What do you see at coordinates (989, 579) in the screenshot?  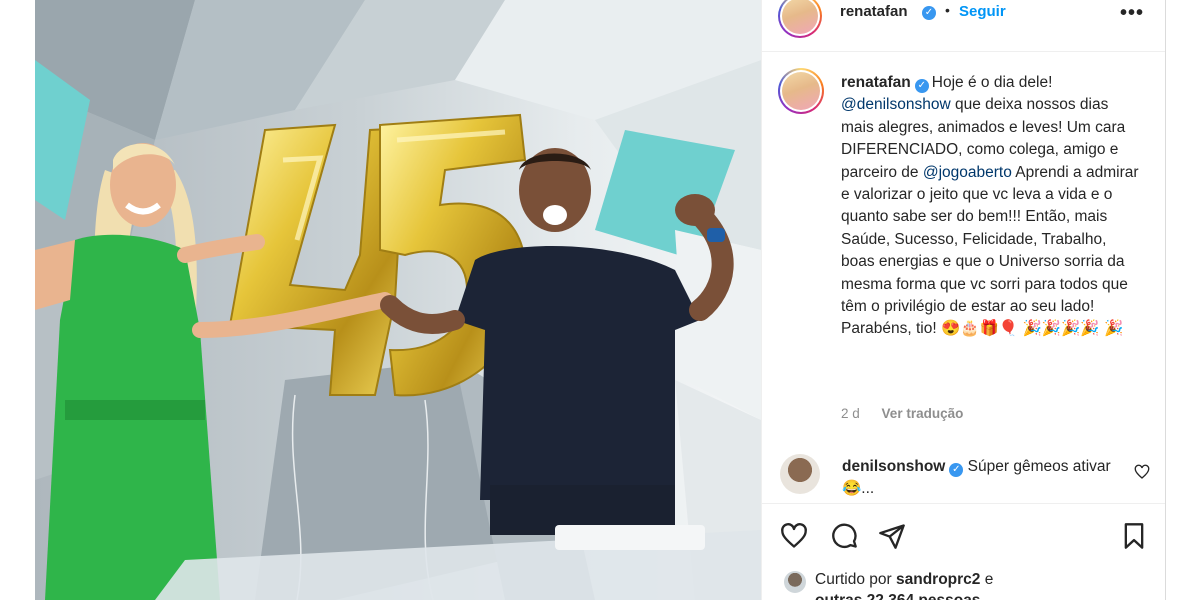 I see `liked-by-suffix: e` at bounding box center [989, 579].